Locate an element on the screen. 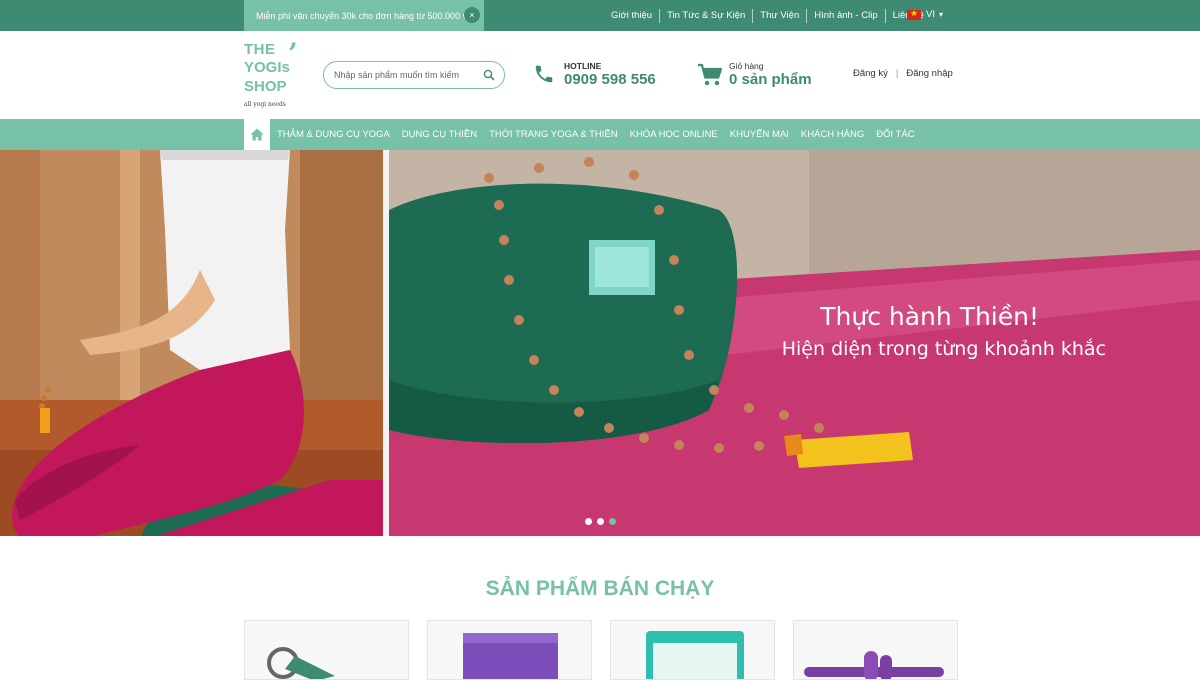 This screenshot has width=1200, height=680. top-link-news: Tin Tức & Sự Kiện is located at coordinates (707, 15).